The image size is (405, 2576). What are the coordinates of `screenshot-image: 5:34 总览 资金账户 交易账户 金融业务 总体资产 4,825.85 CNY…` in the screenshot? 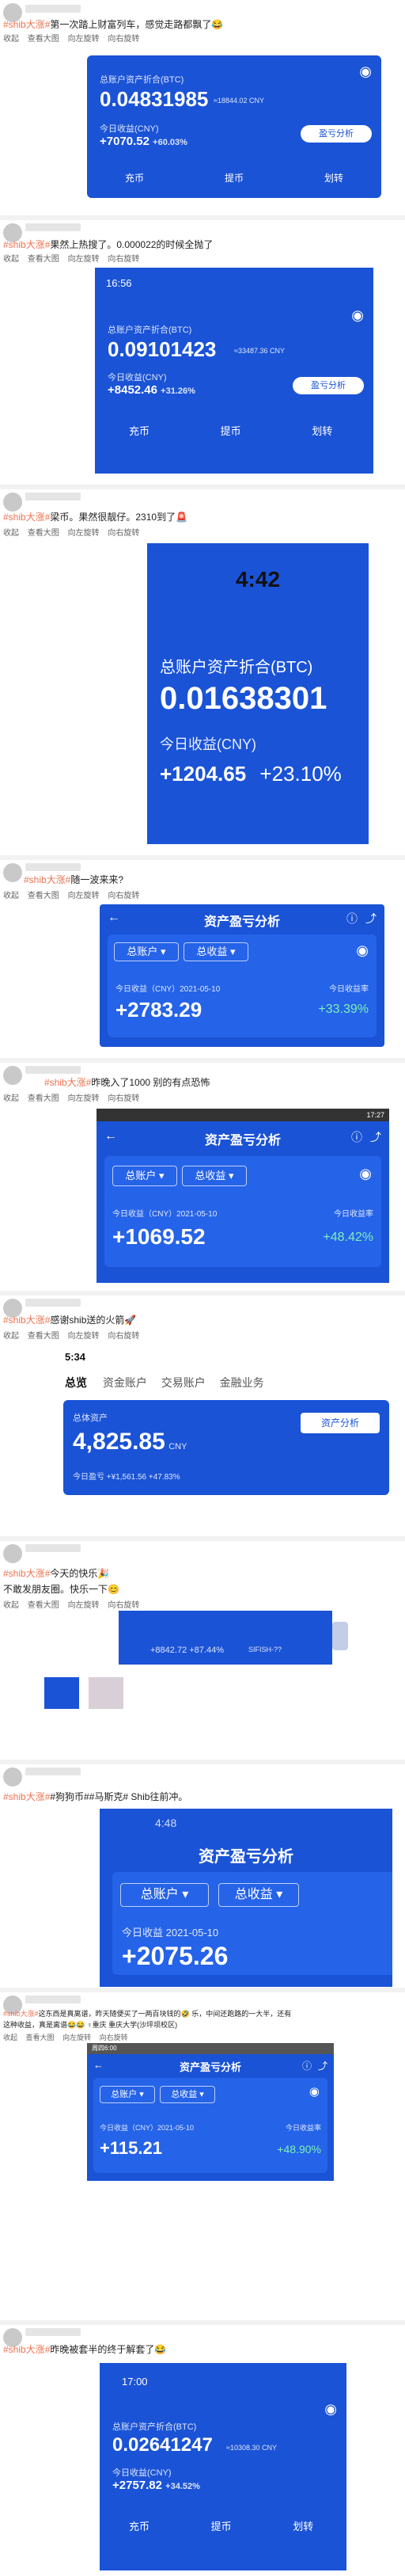 It's located at (226, 1428).